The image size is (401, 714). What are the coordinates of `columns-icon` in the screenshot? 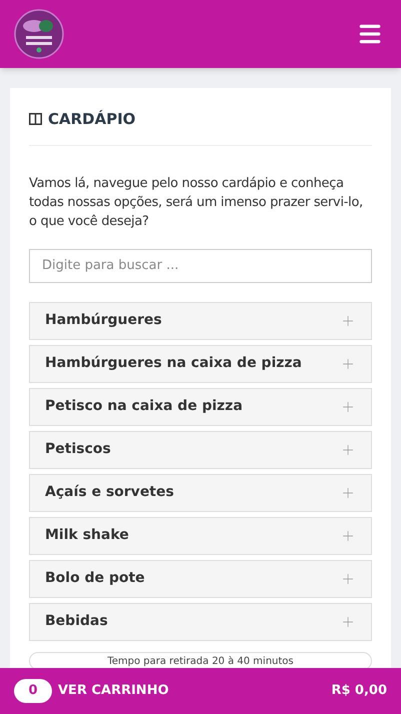 It's located at (35, 119).